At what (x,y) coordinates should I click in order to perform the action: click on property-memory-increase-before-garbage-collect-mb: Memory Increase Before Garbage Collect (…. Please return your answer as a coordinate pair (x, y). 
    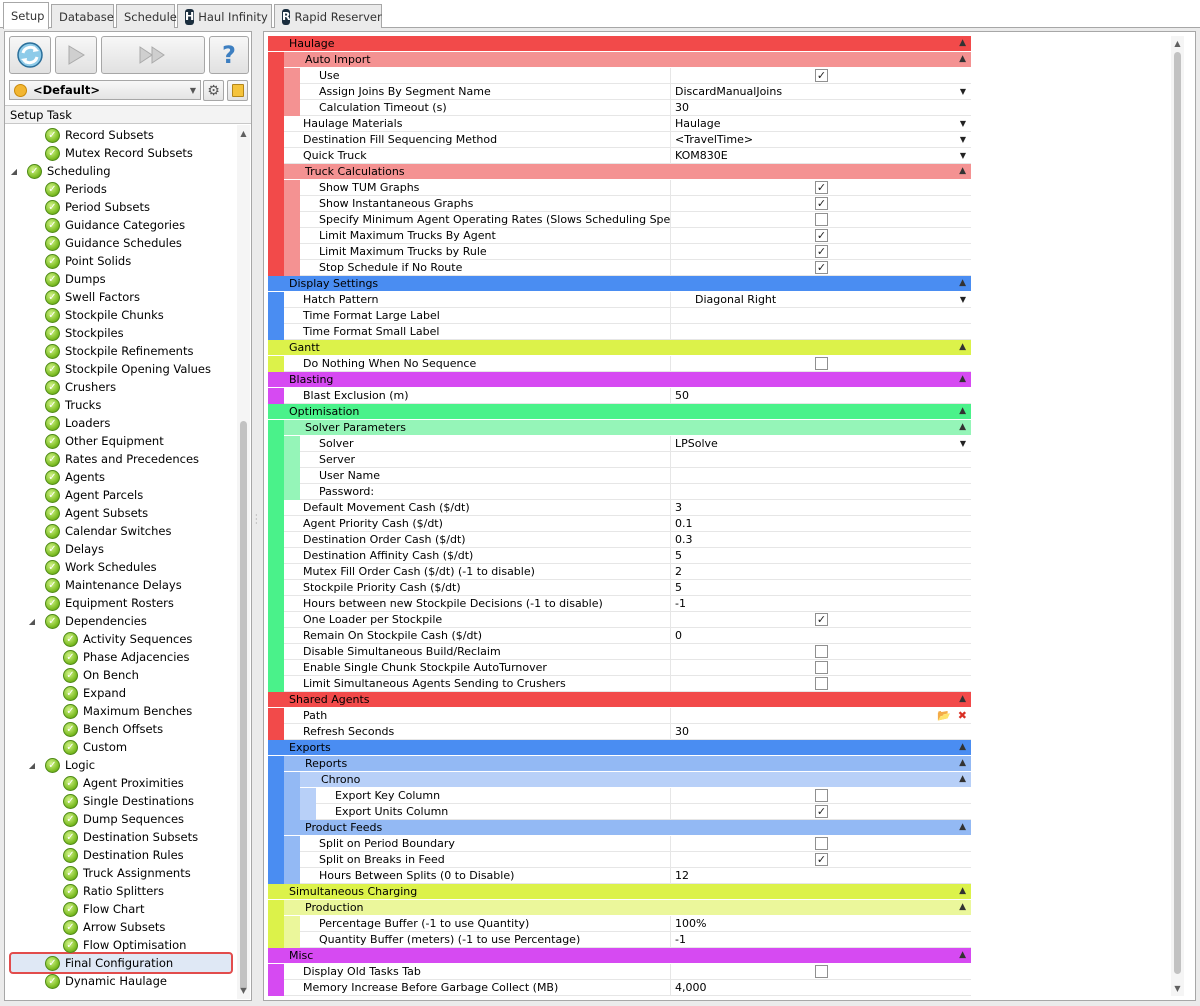
    Looking at the image, I should click on (619, 988).